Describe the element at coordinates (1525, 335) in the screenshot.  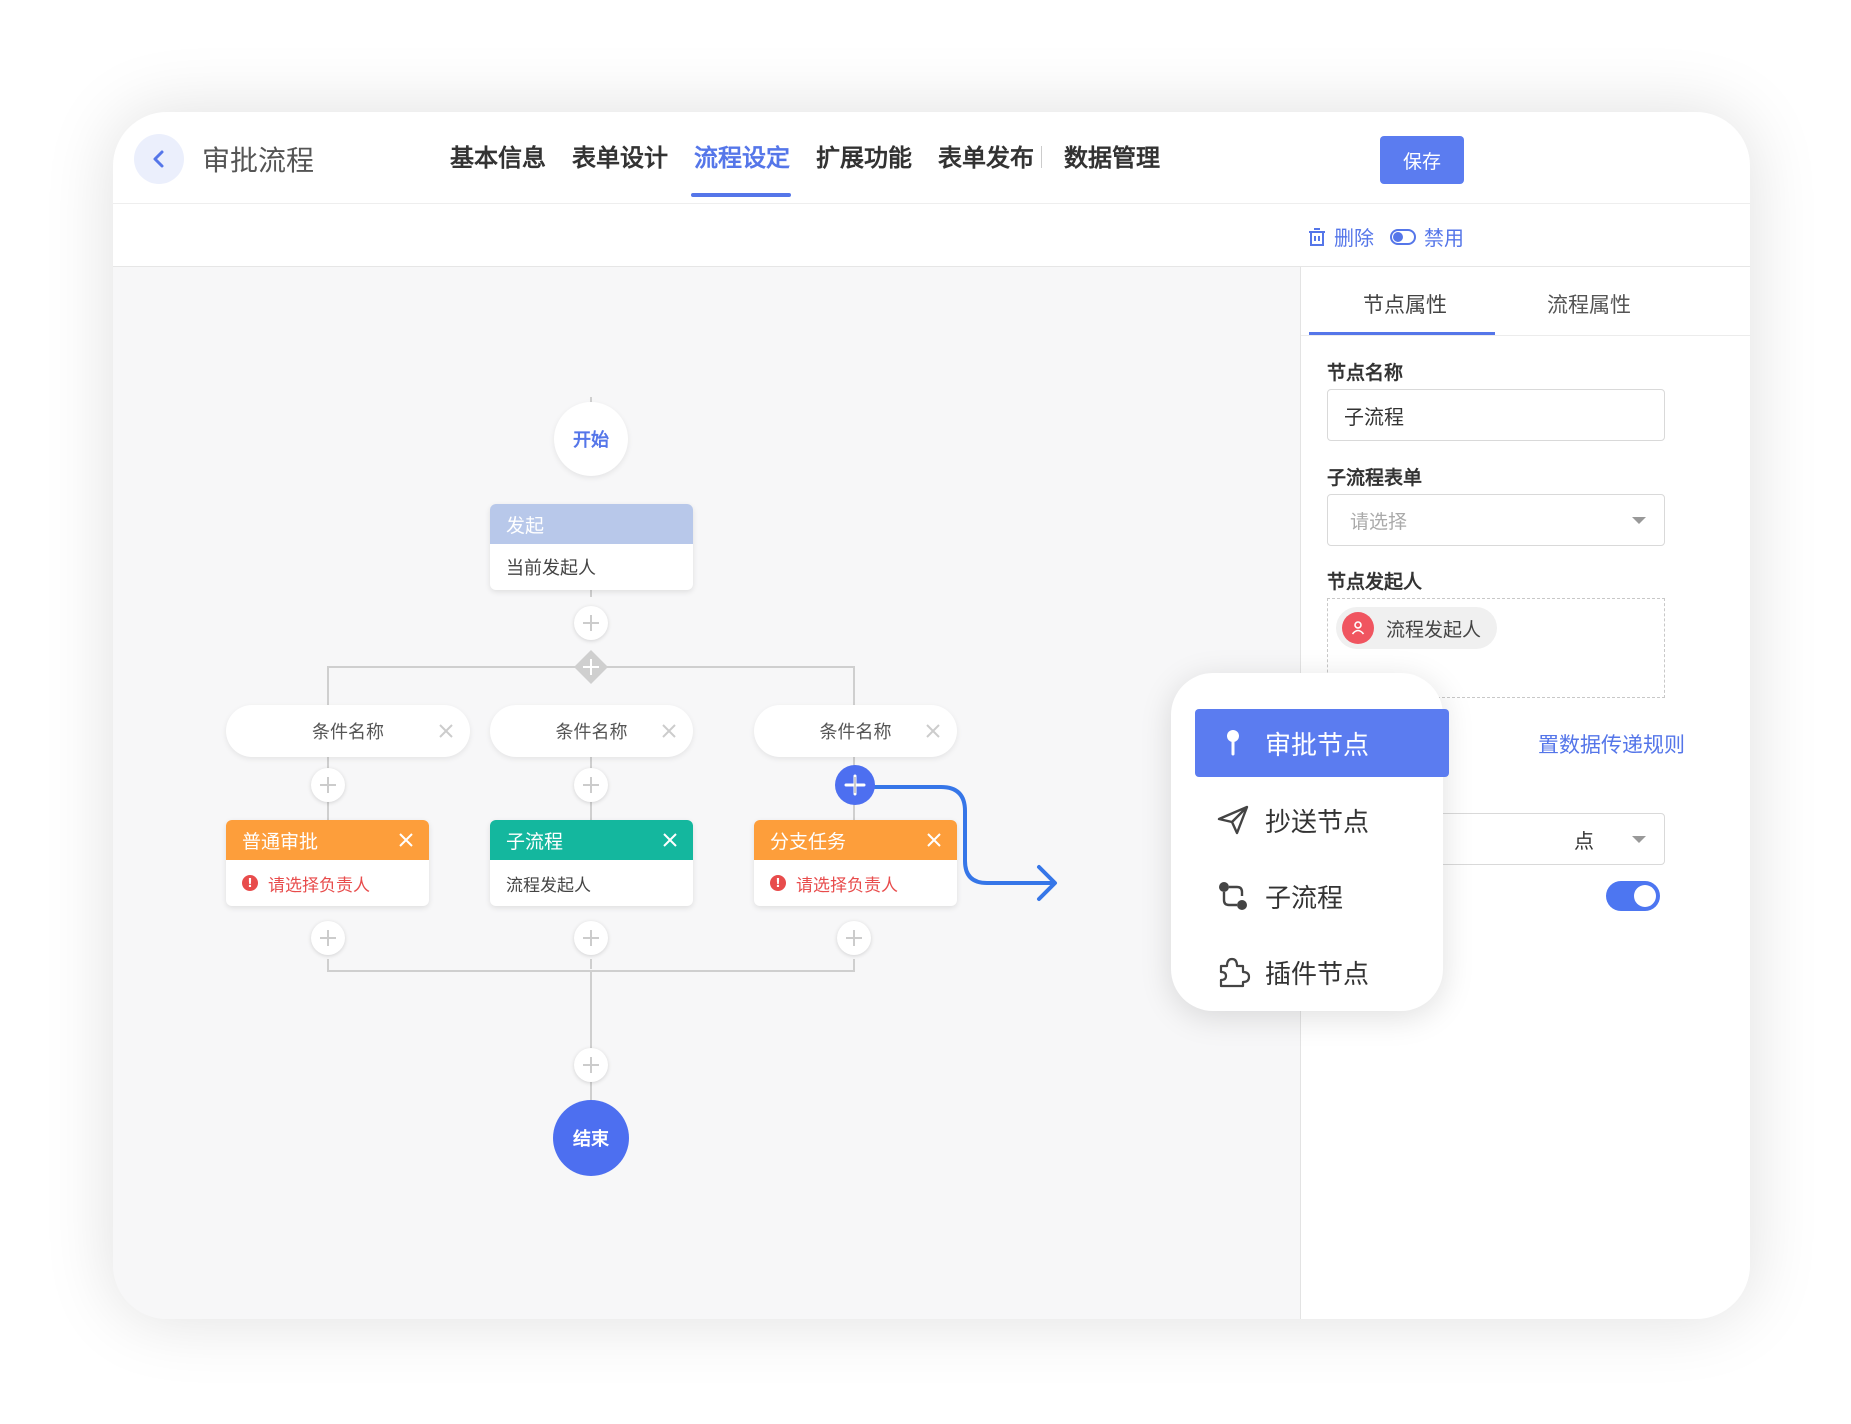
I see `panel-tab-divider` at that location.